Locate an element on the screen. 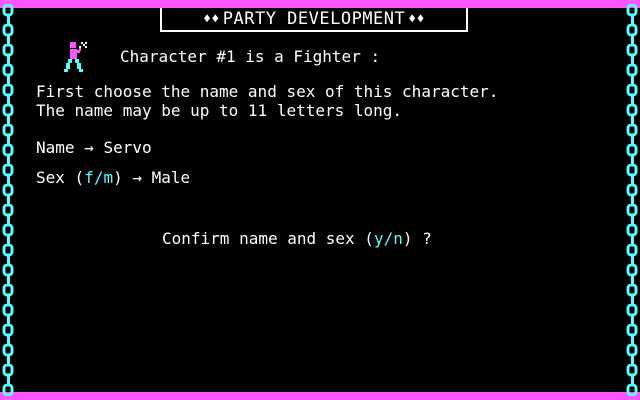 This screenshot has height=400, width=640. confirm-options-close: ) is located at coordinates (407, 238).